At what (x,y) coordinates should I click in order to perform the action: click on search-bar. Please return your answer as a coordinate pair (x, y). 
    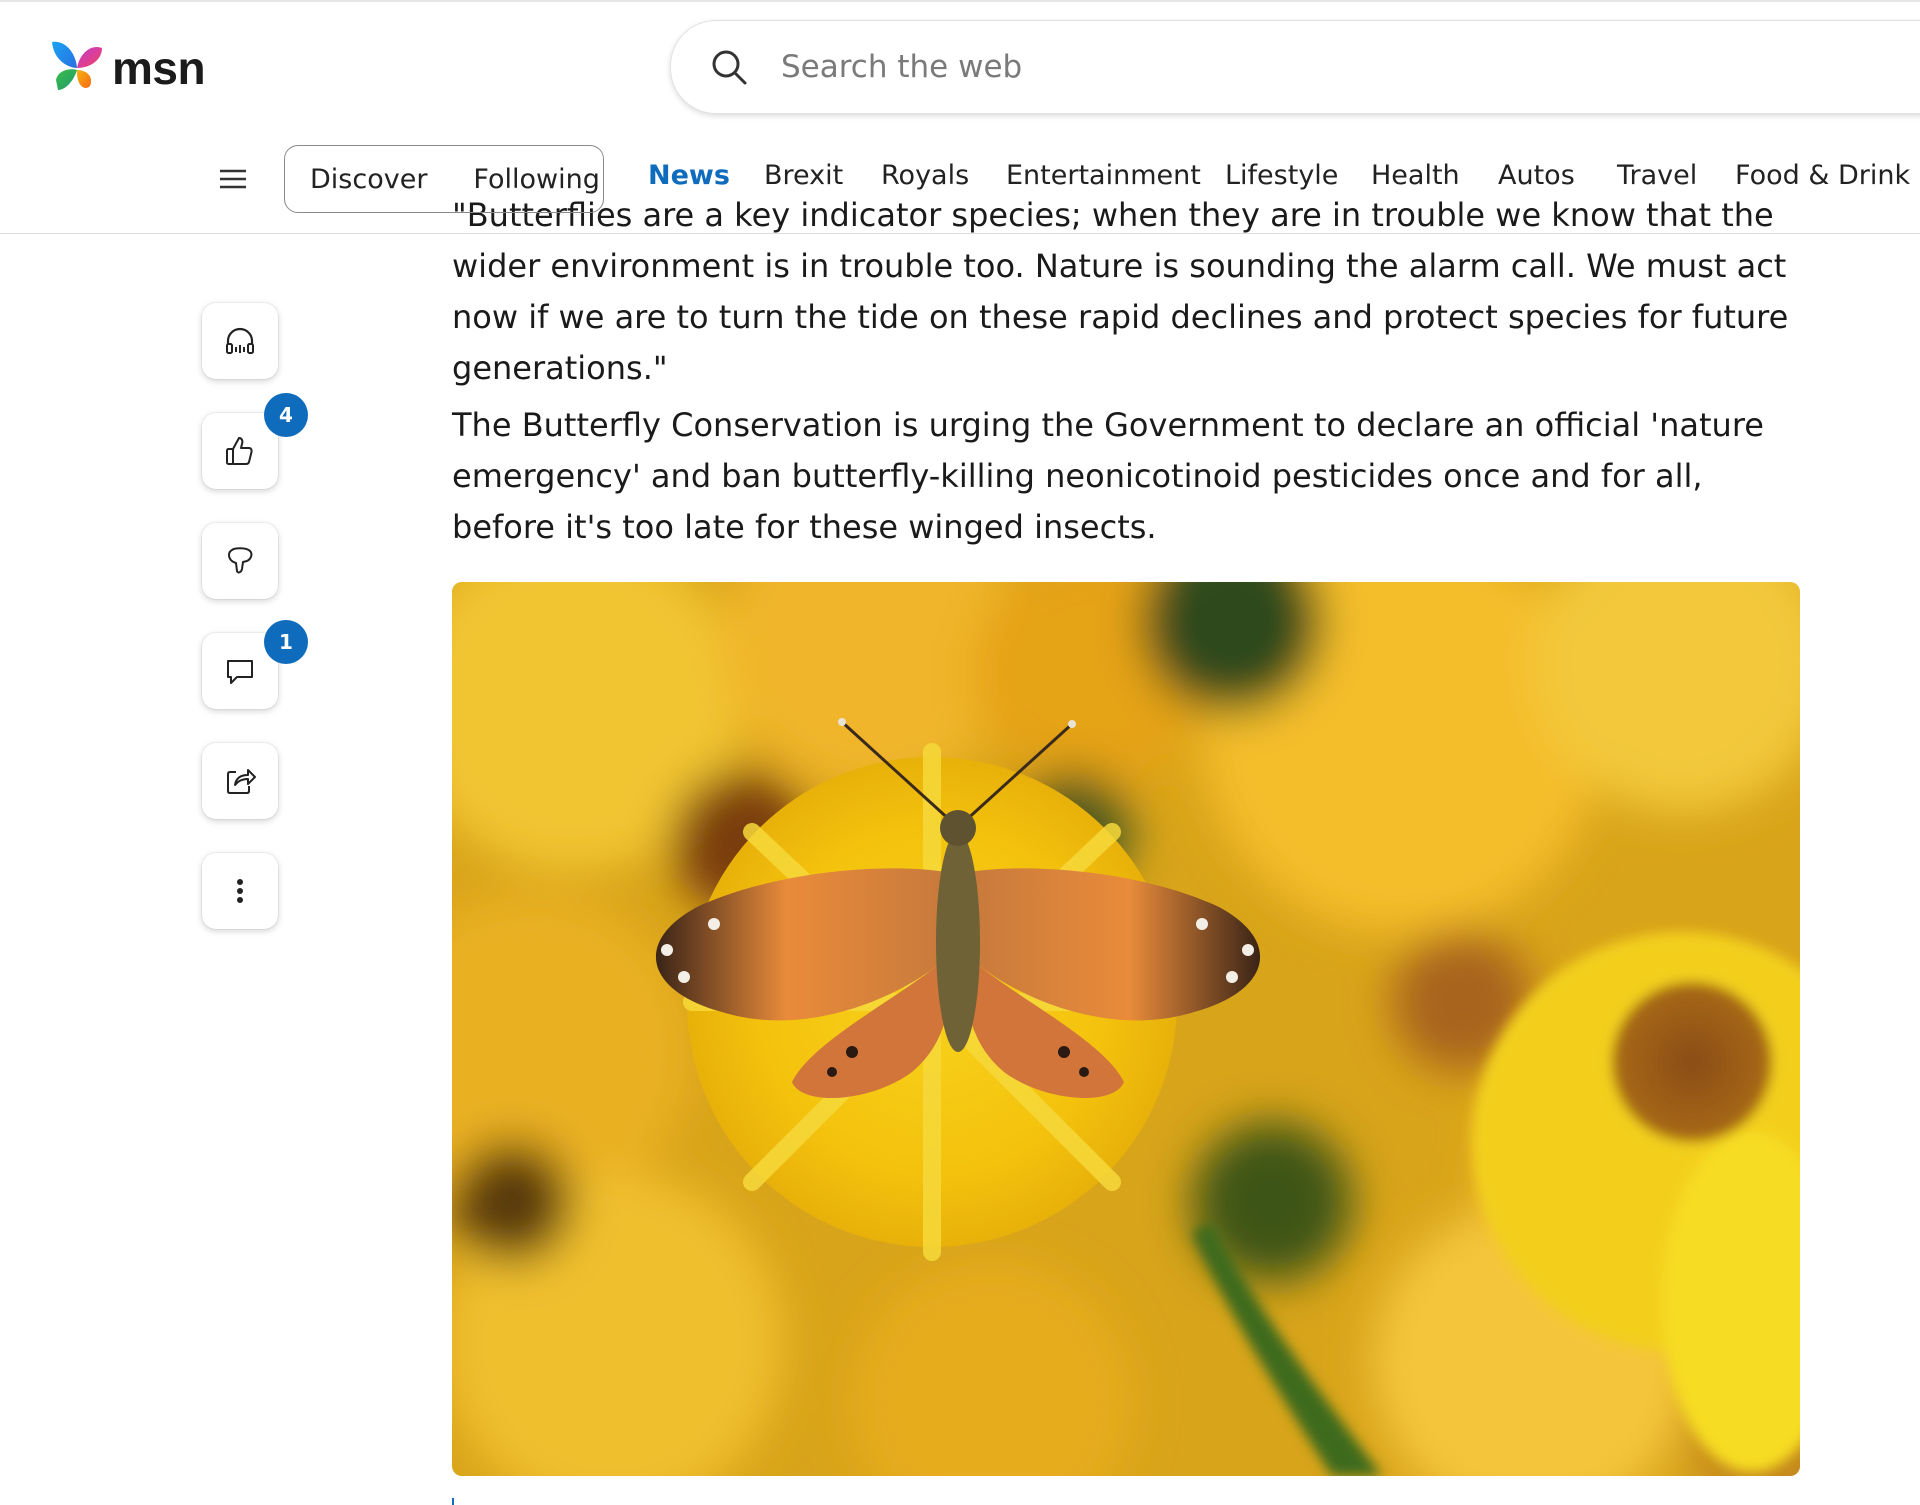
    Looking at the image, I should click on (1295, 67).